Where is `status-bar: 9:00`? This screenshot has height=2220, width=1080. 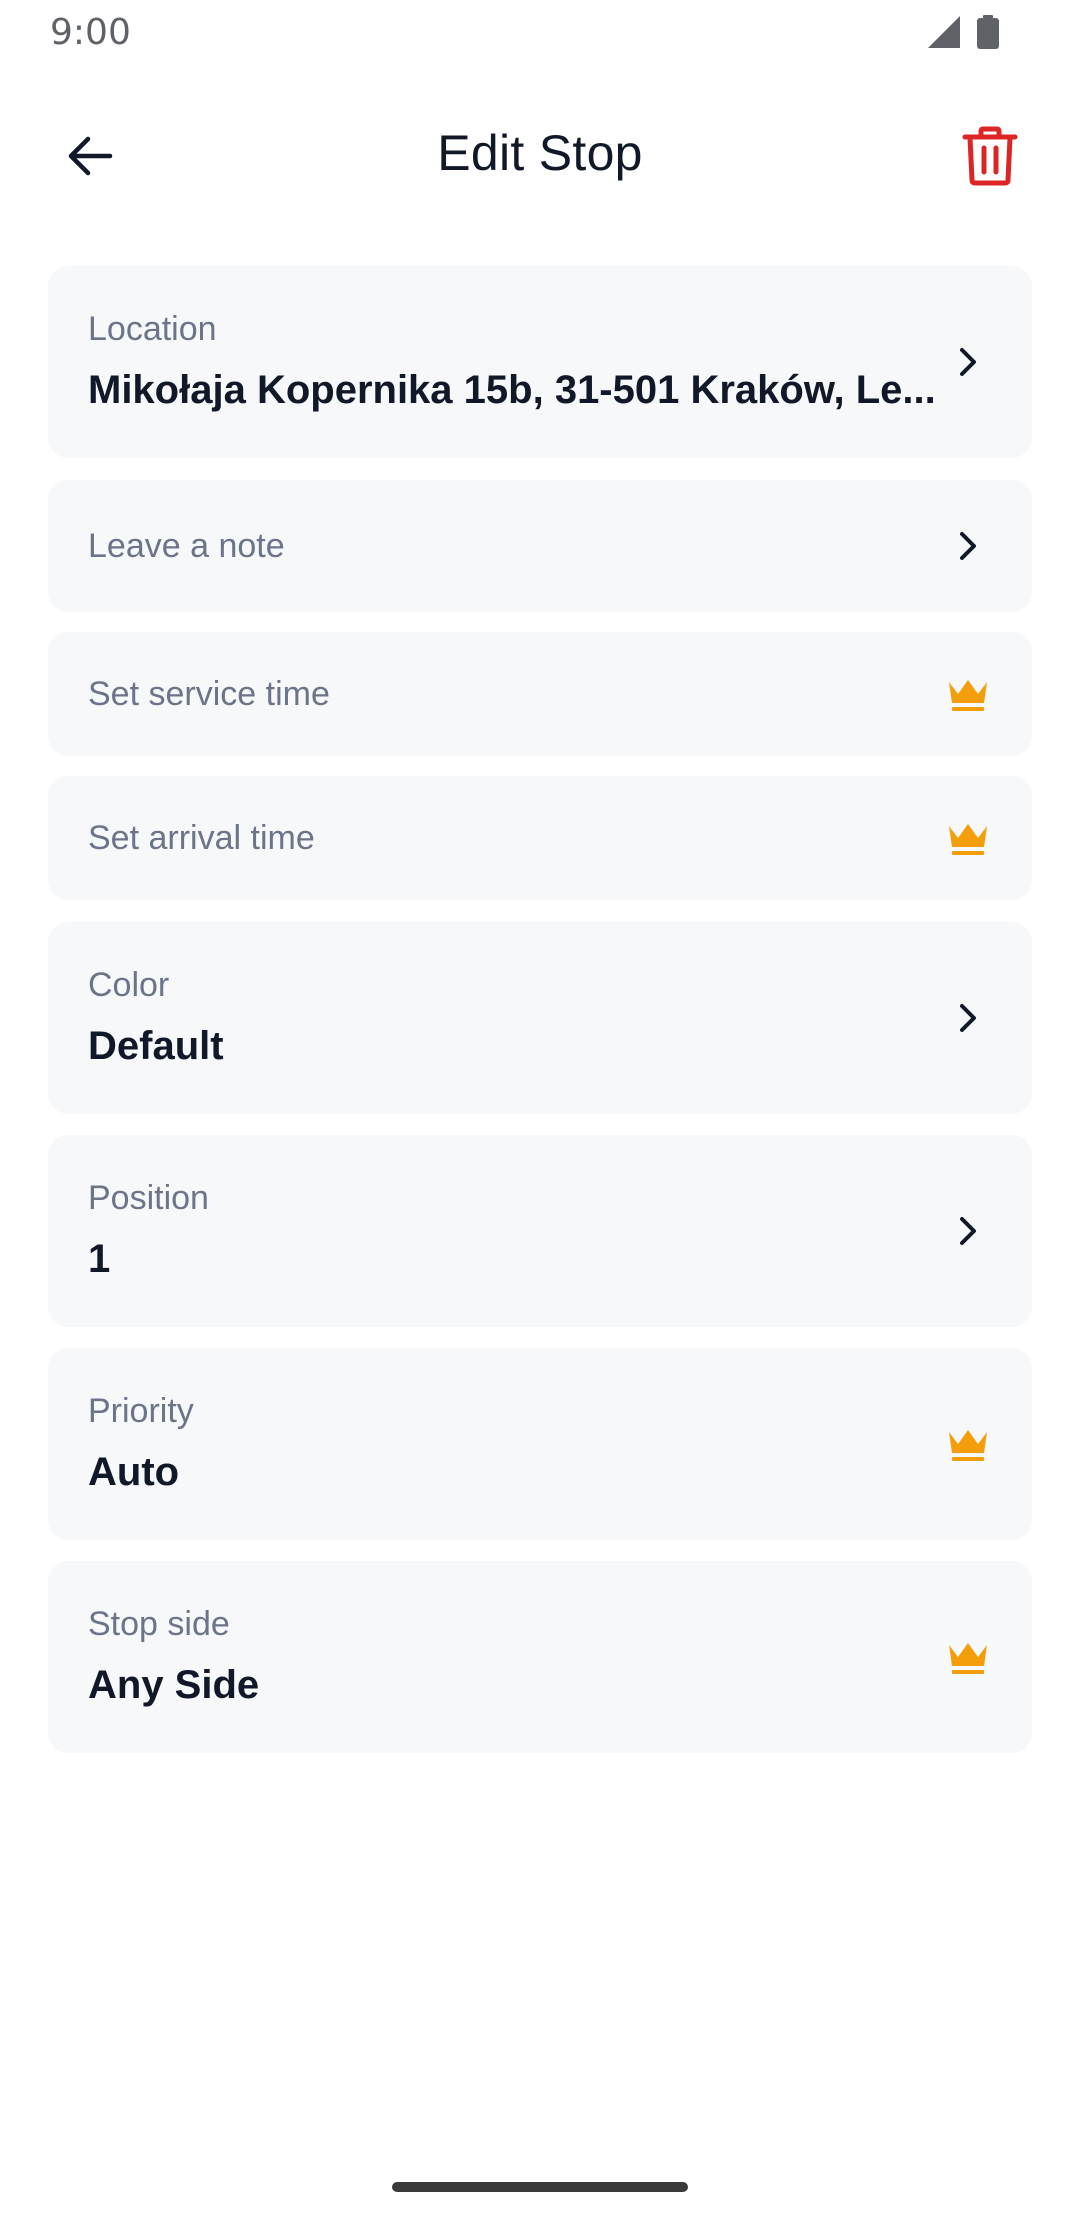
status-bar: 9:00 is located at coordinates (540, 33).